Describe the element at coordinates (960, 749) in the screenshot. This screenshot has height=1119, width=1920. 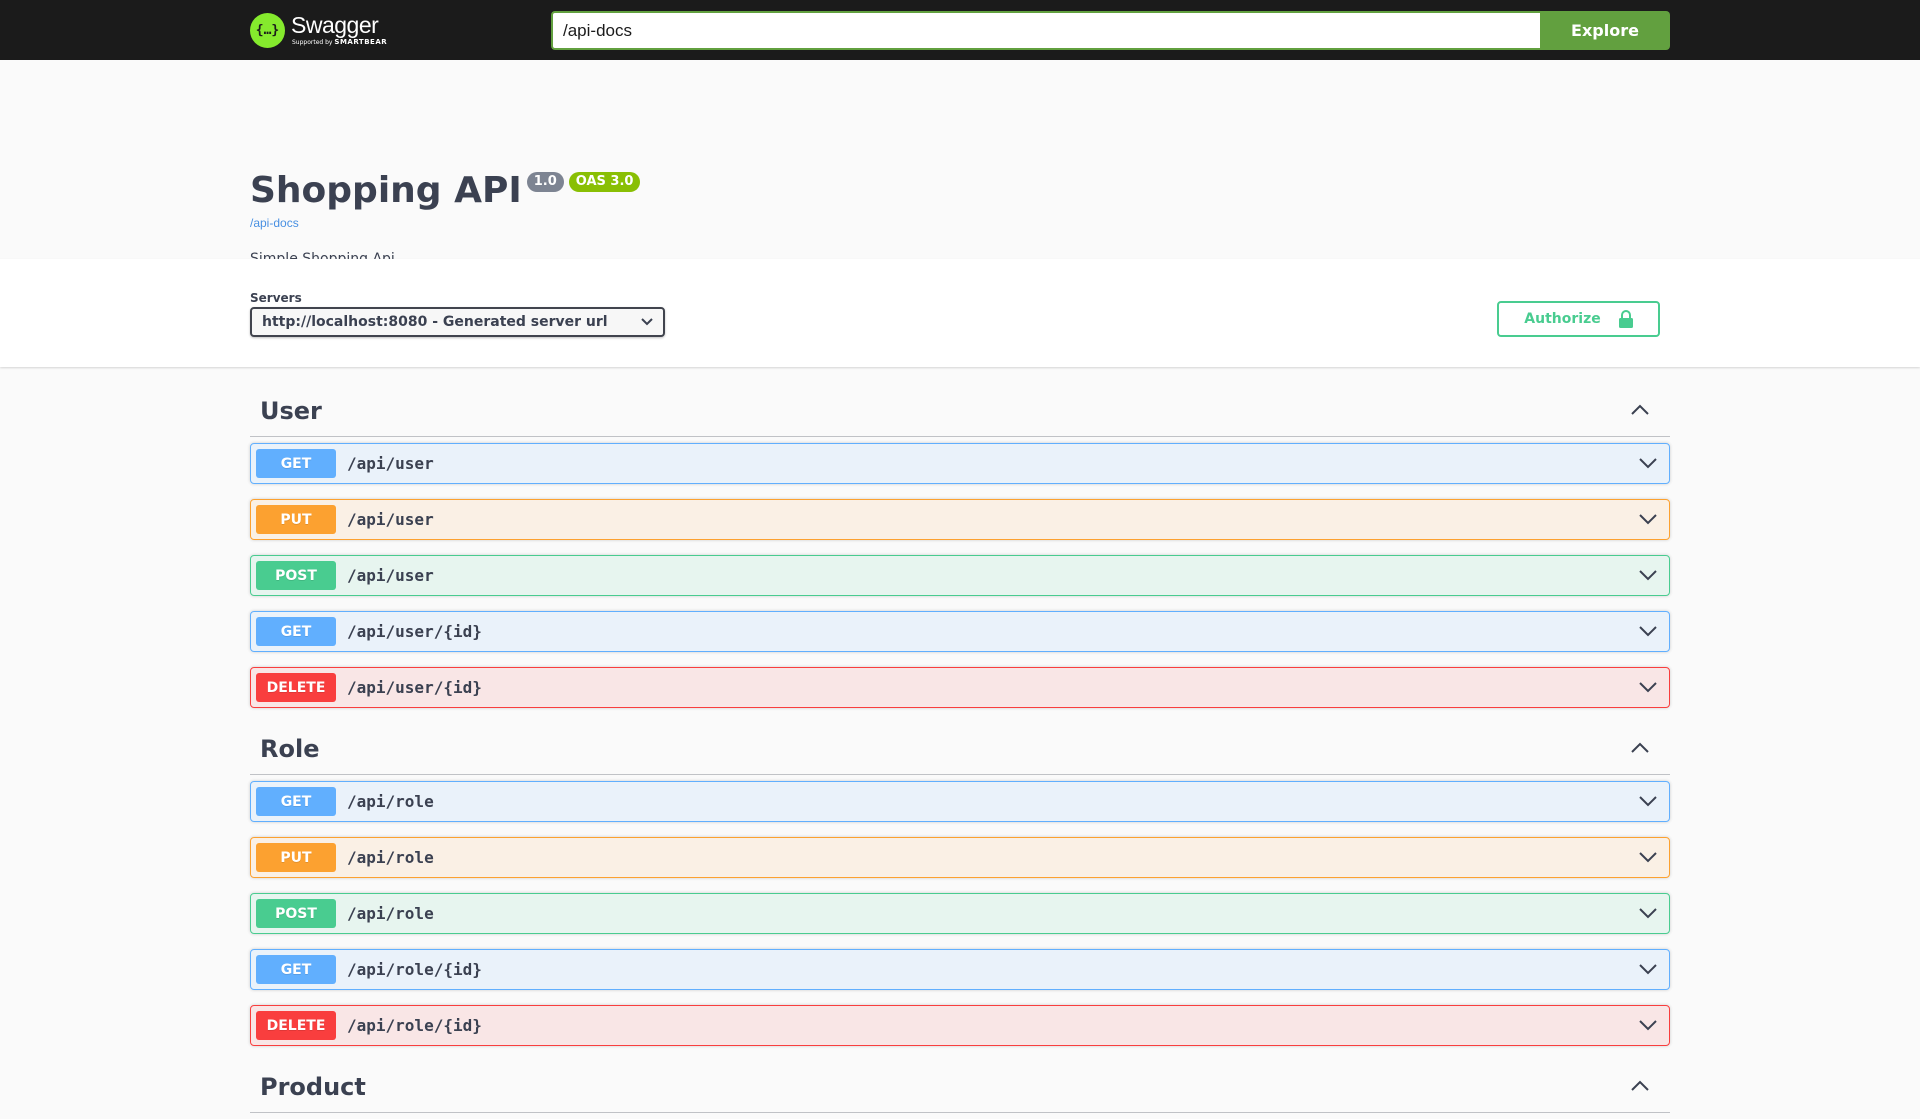
I see `tag-header-role: Role` at that location.